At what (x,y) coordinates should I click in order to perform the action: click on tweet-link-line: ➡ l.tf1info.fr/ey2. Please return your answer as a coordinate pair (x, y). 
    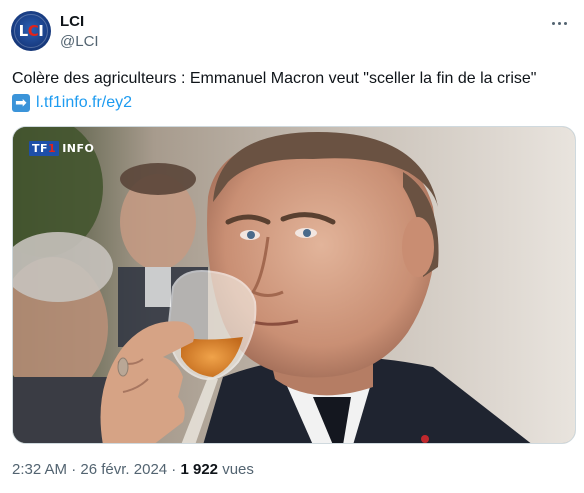
    Looking at the image, I should click on (72, 103).